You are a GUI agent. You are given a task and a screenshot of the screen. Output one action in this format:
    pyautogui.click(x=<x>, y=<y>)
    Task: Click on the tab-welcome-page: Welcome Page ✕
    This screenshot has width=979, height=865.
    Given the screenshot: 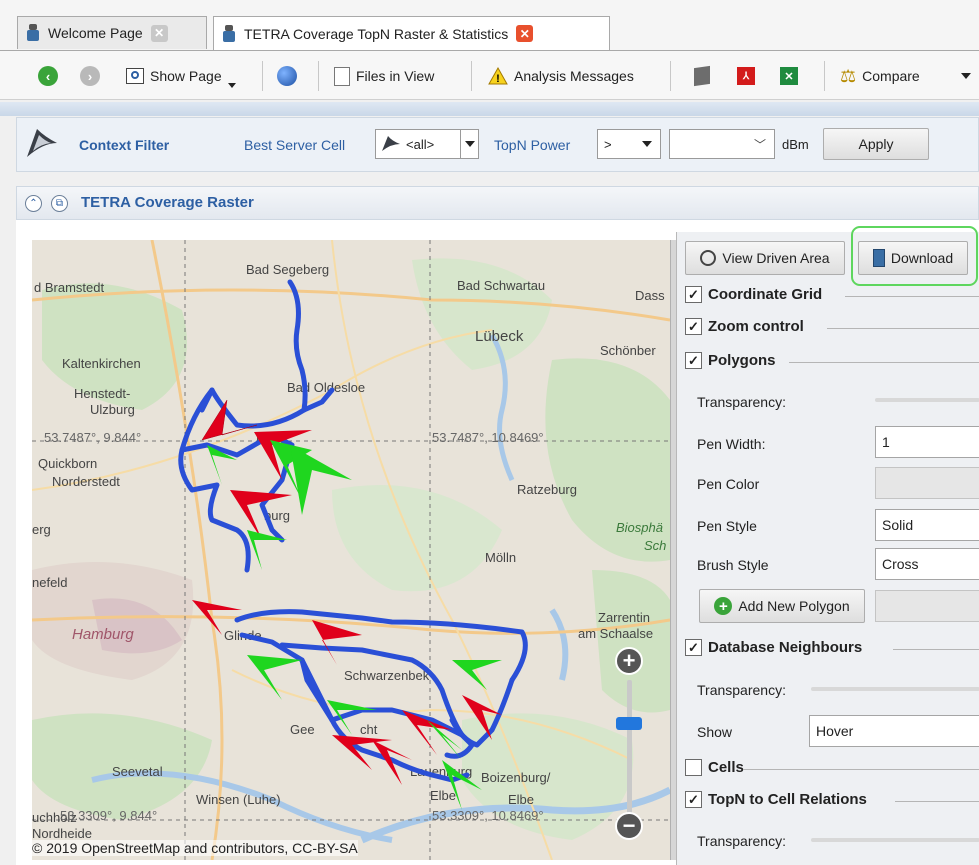 What is the action you would take?
    pyautogui.click(x=112, y=32)
    